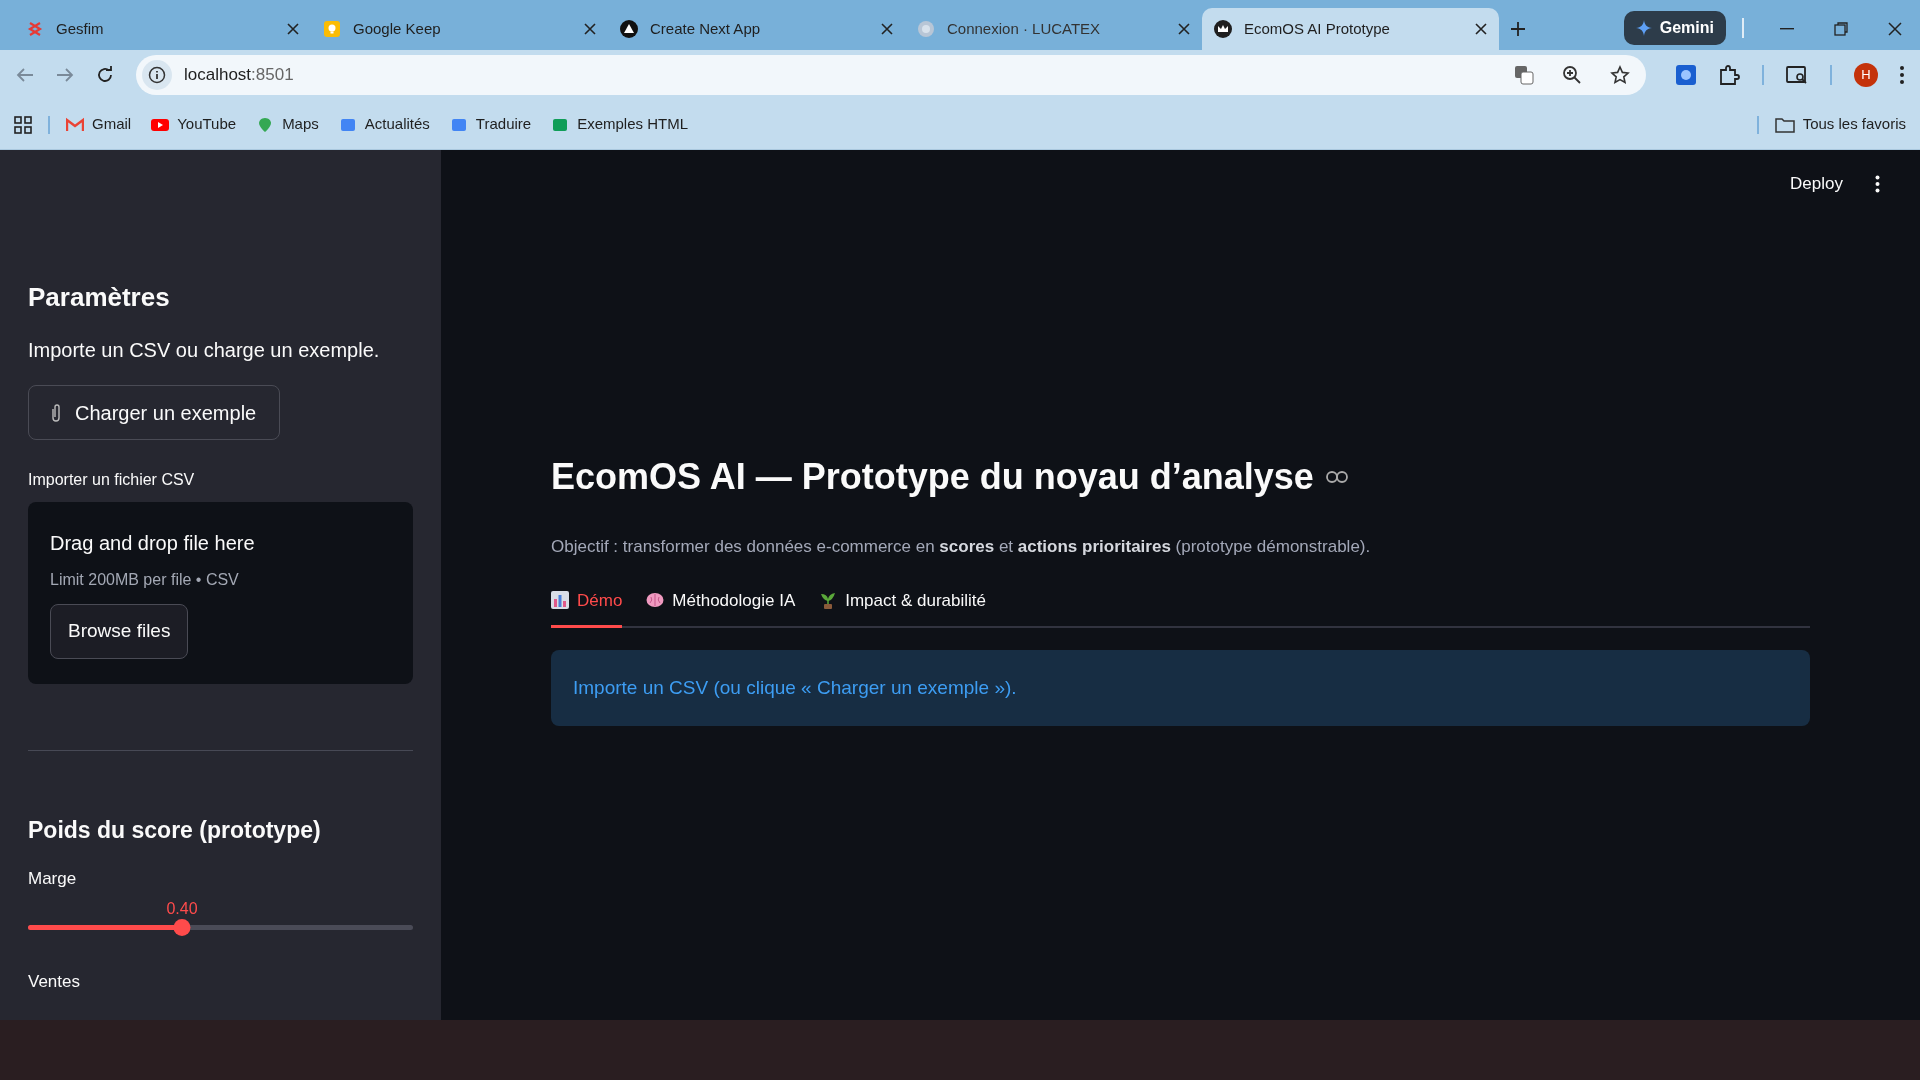  Describe the element at coordinates (1674, 28) in the screenshot. I see `gemini-button: Gemini` at that location.